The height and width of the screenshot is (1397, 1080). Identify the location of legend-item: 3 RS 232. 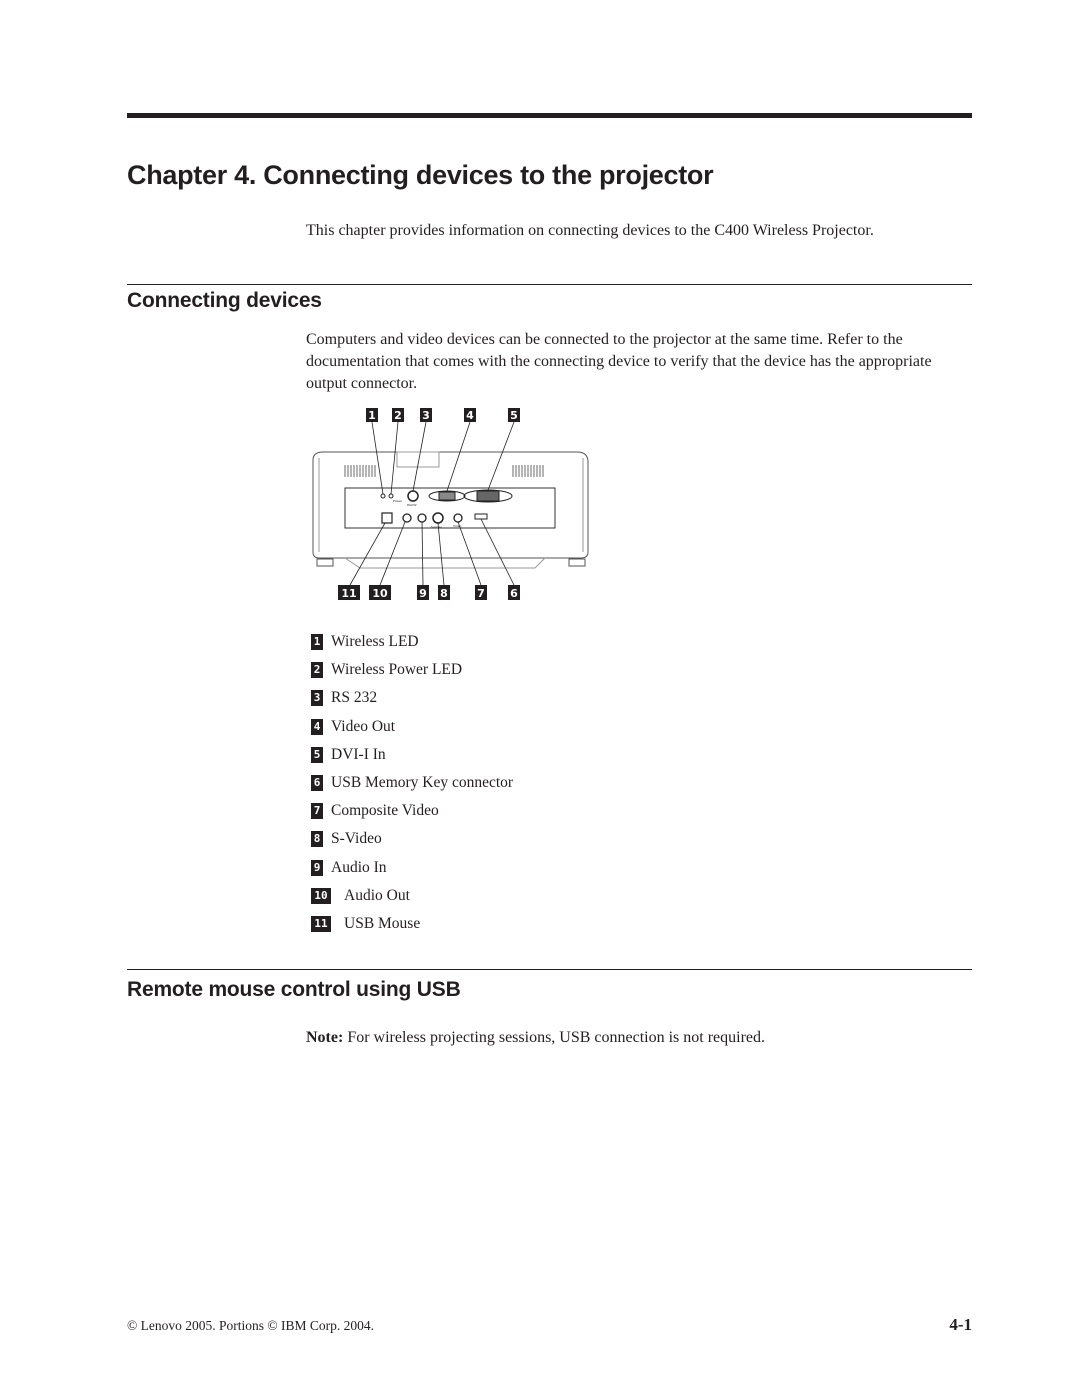
(412, 698).